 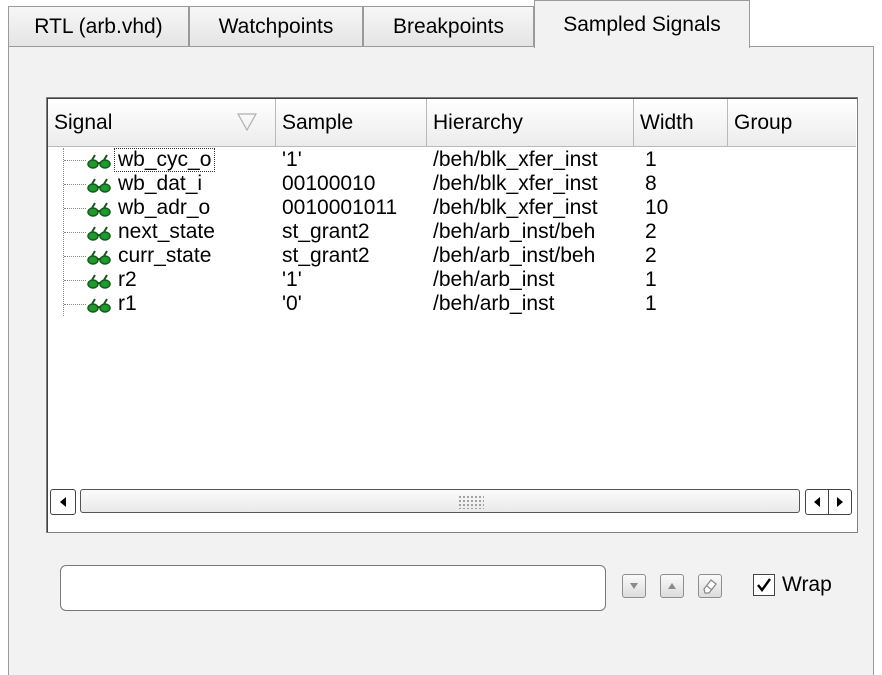 I want to click on find-input, so click(x=333, y=588).